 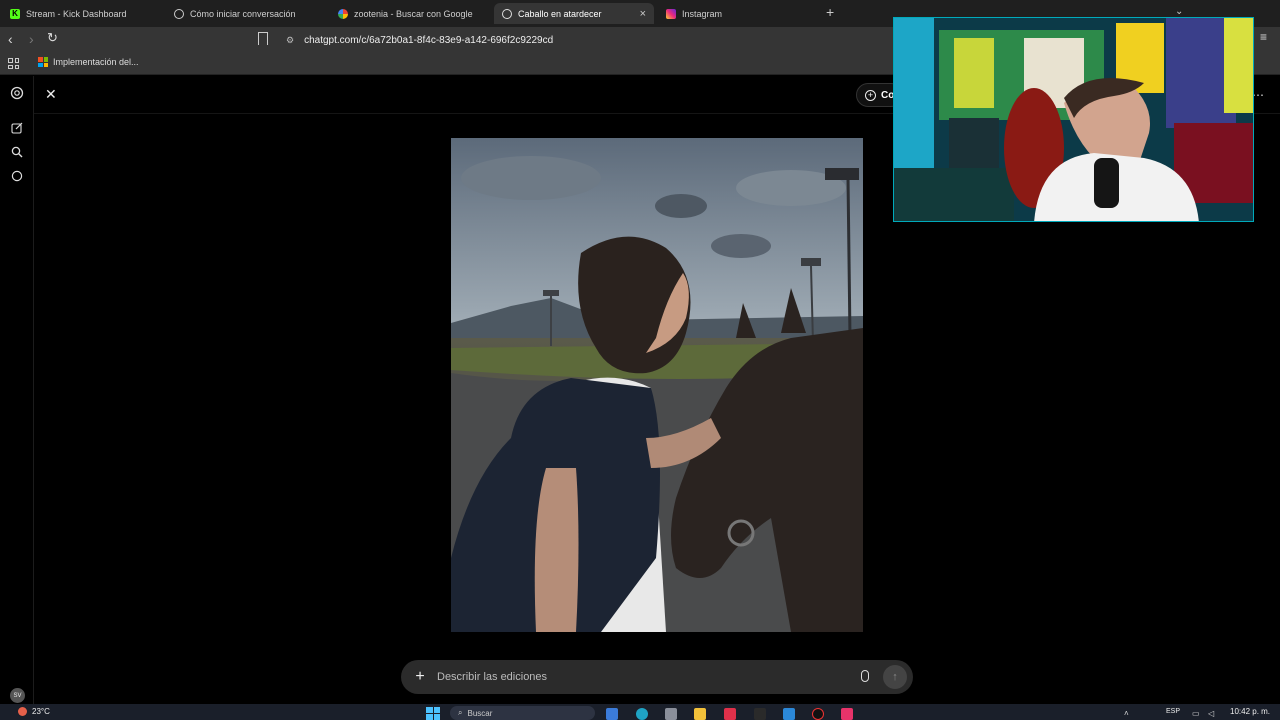 What do you see at coordinates (52, 38) in the screenshot?
I see `reload-icon: ↻` at bounding box center [52, 38].